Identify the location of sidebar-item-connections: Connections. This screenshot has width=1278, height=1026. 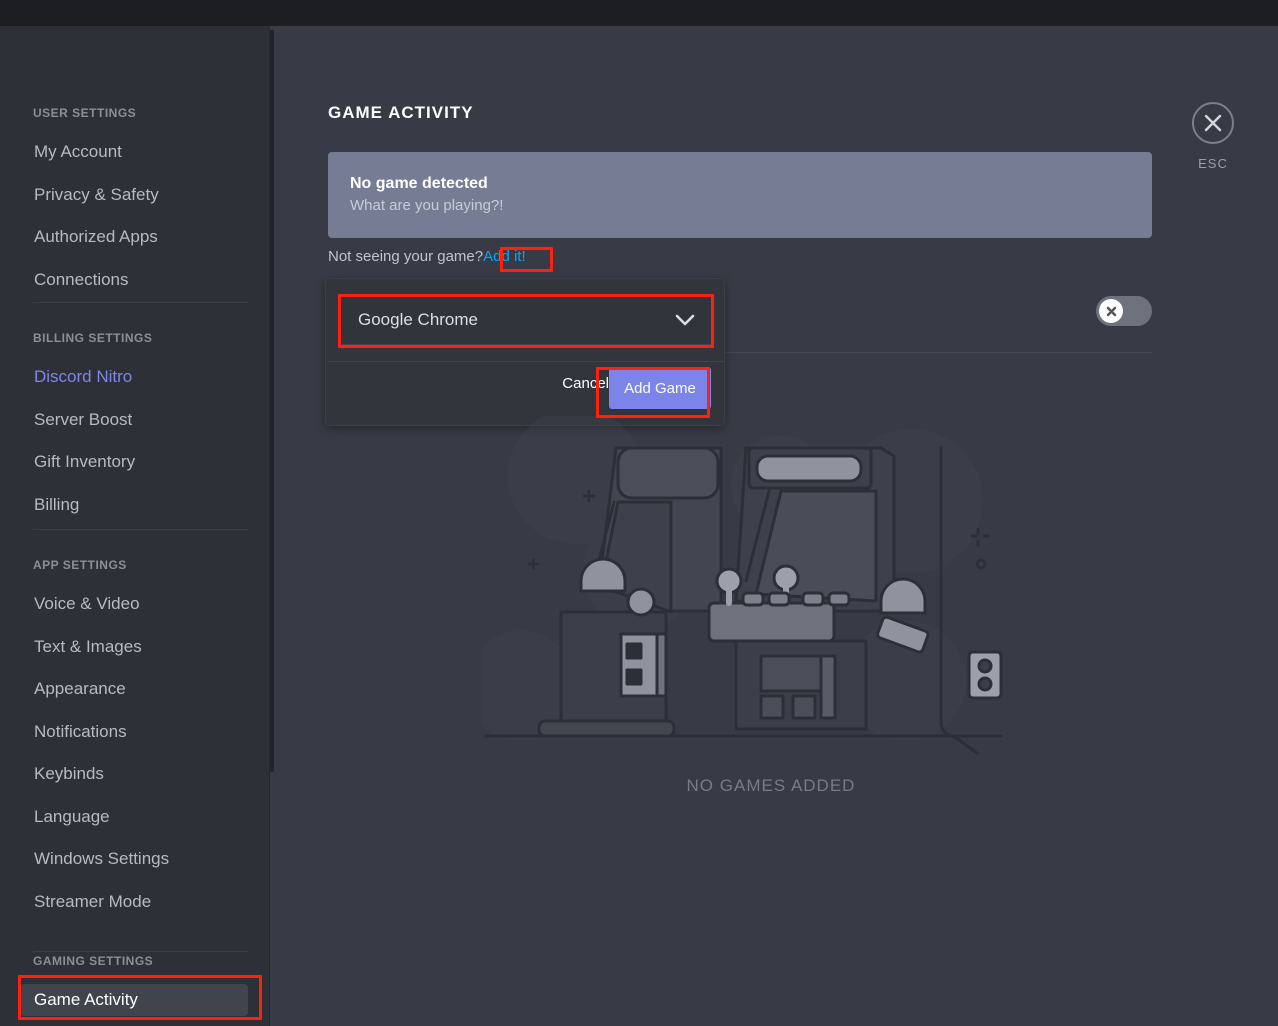
(134, 280).